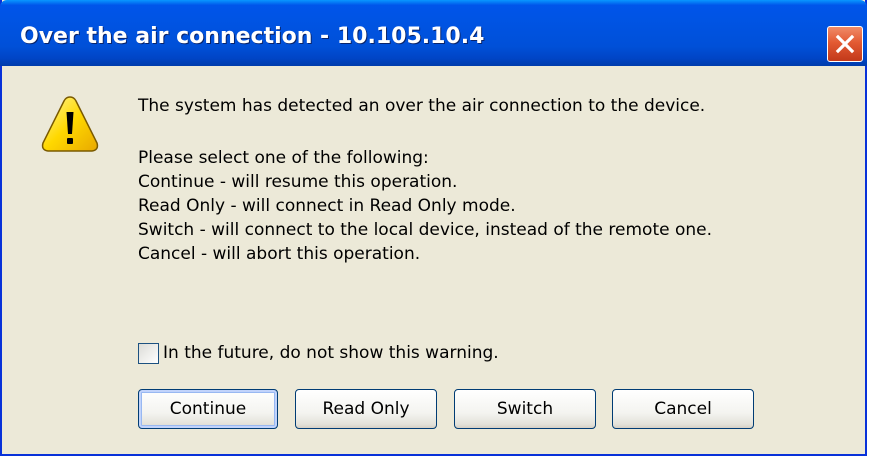  I want to click on read-only-button: Read Only, so click(366, 409).